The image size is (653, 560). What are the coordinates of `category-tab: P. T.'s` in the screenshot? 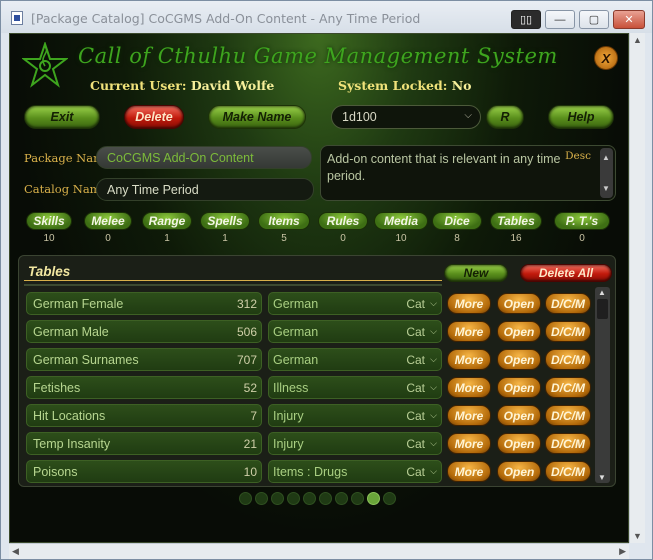 It's located at (582, 221).